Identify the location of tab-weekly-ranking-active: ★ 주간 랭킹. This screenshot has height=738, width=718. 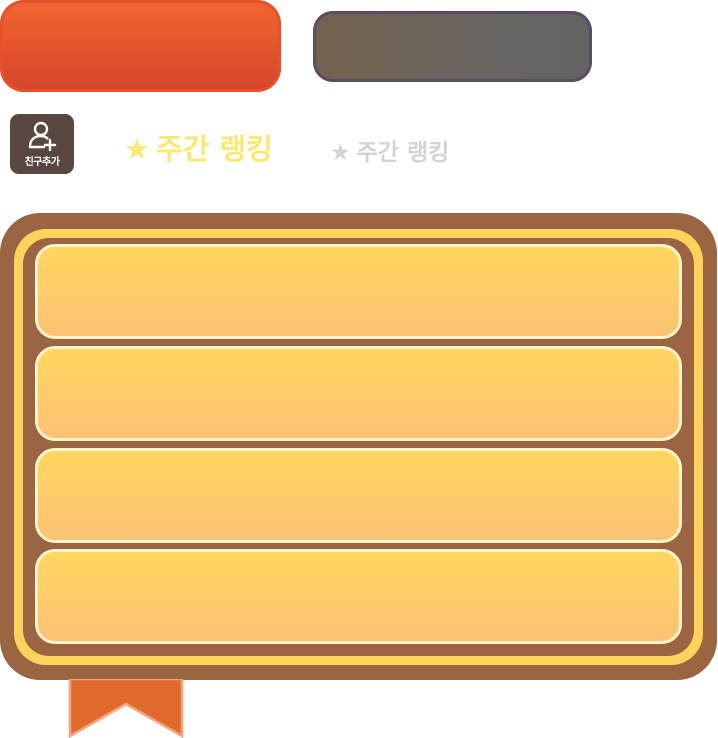
(198, 147).